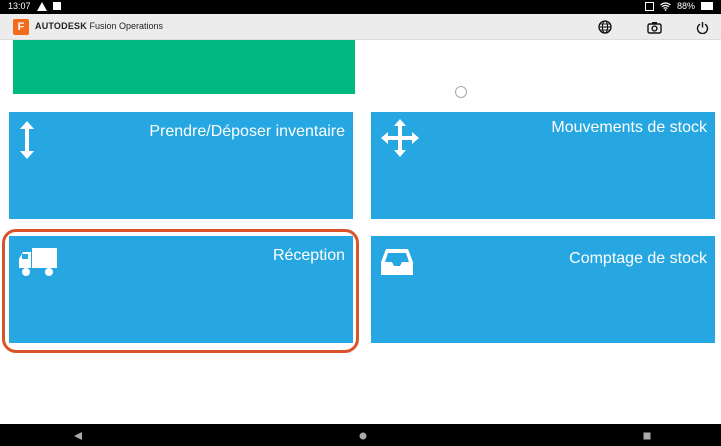 The height and width of the screenshot is (446, 721). Describe the element at coordinates (360, 27) in the screenshot. I see `app-header: F AUTODESK Fusion Operations` at that location.